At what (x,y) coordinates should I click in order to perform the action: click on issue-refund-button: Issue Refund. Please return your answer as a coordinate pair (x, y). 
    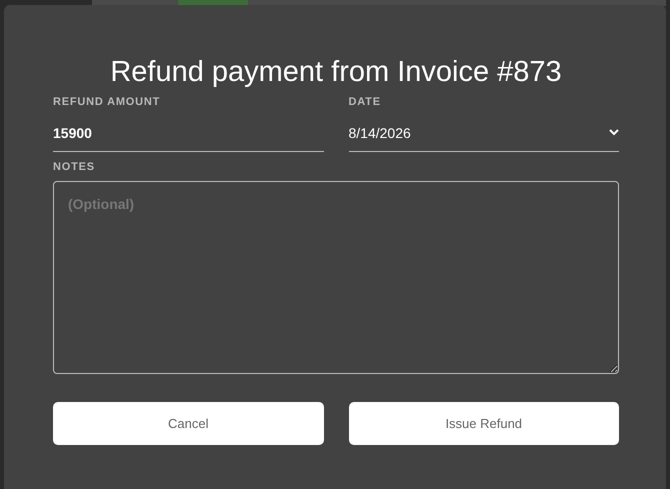
    Looking at the image, I should click on (483, 423).